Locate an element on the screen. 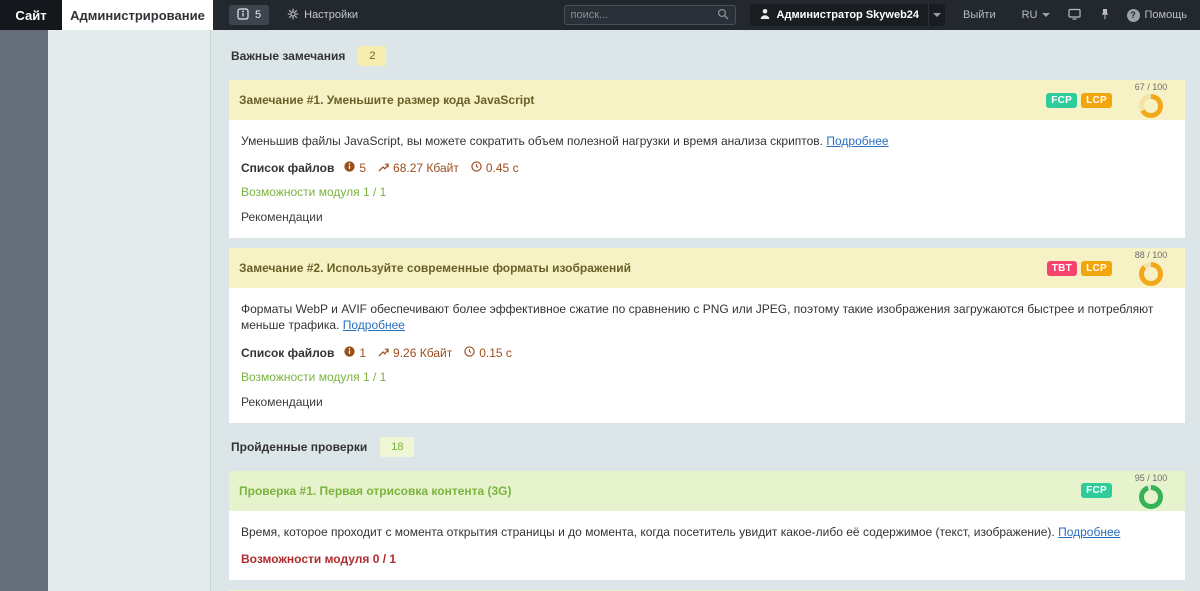 Image resolution: width=1200 pixels, height=591 pixels. settings-button: Настройки is located at coordinates (322, 15).